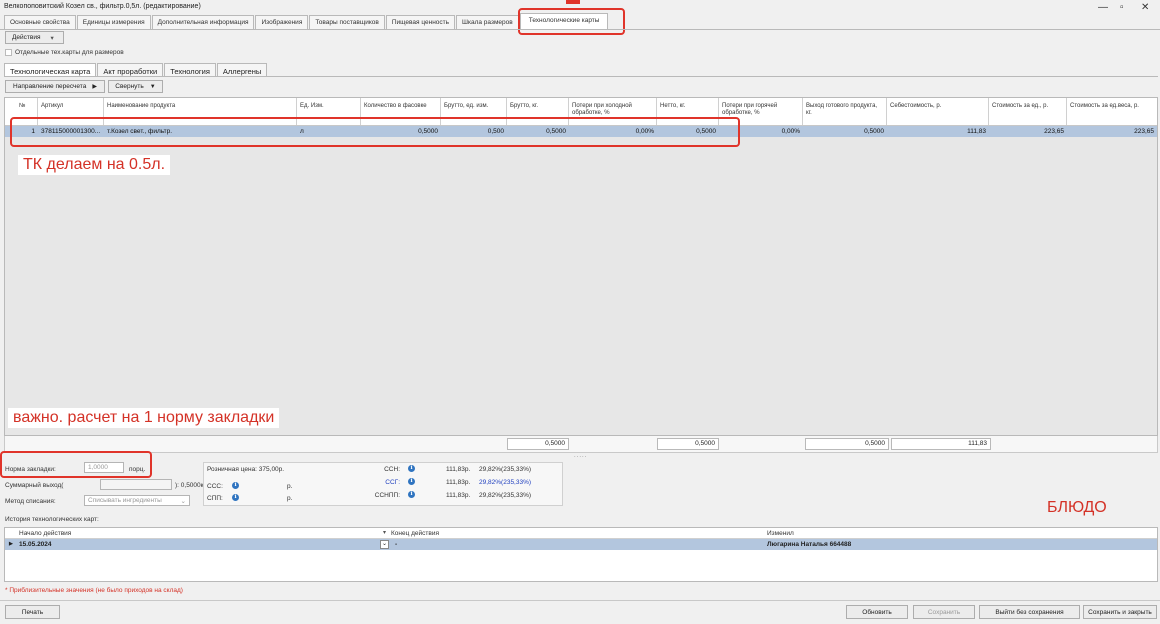 Image resolution: width=1160 pixels, height=624 pixels. Describe the element at coordinates (190, 69) in the screenshot. I see `subtab-technology: Технология` at that location.